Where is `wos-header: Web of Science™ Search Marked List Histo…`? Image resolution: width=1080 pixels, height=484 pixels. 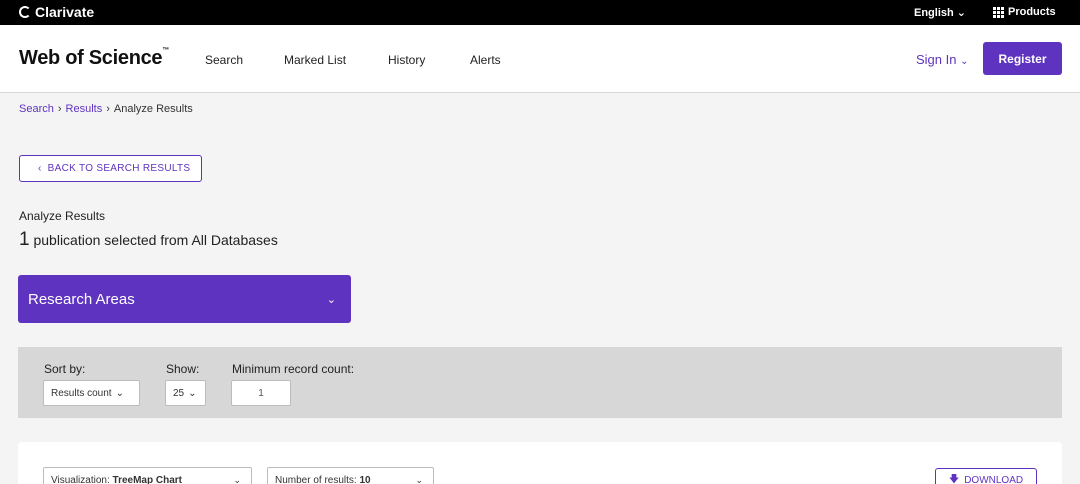 wos-header: Web of Science™ Search Marked List Histo… is located at coordinates (540, 59).